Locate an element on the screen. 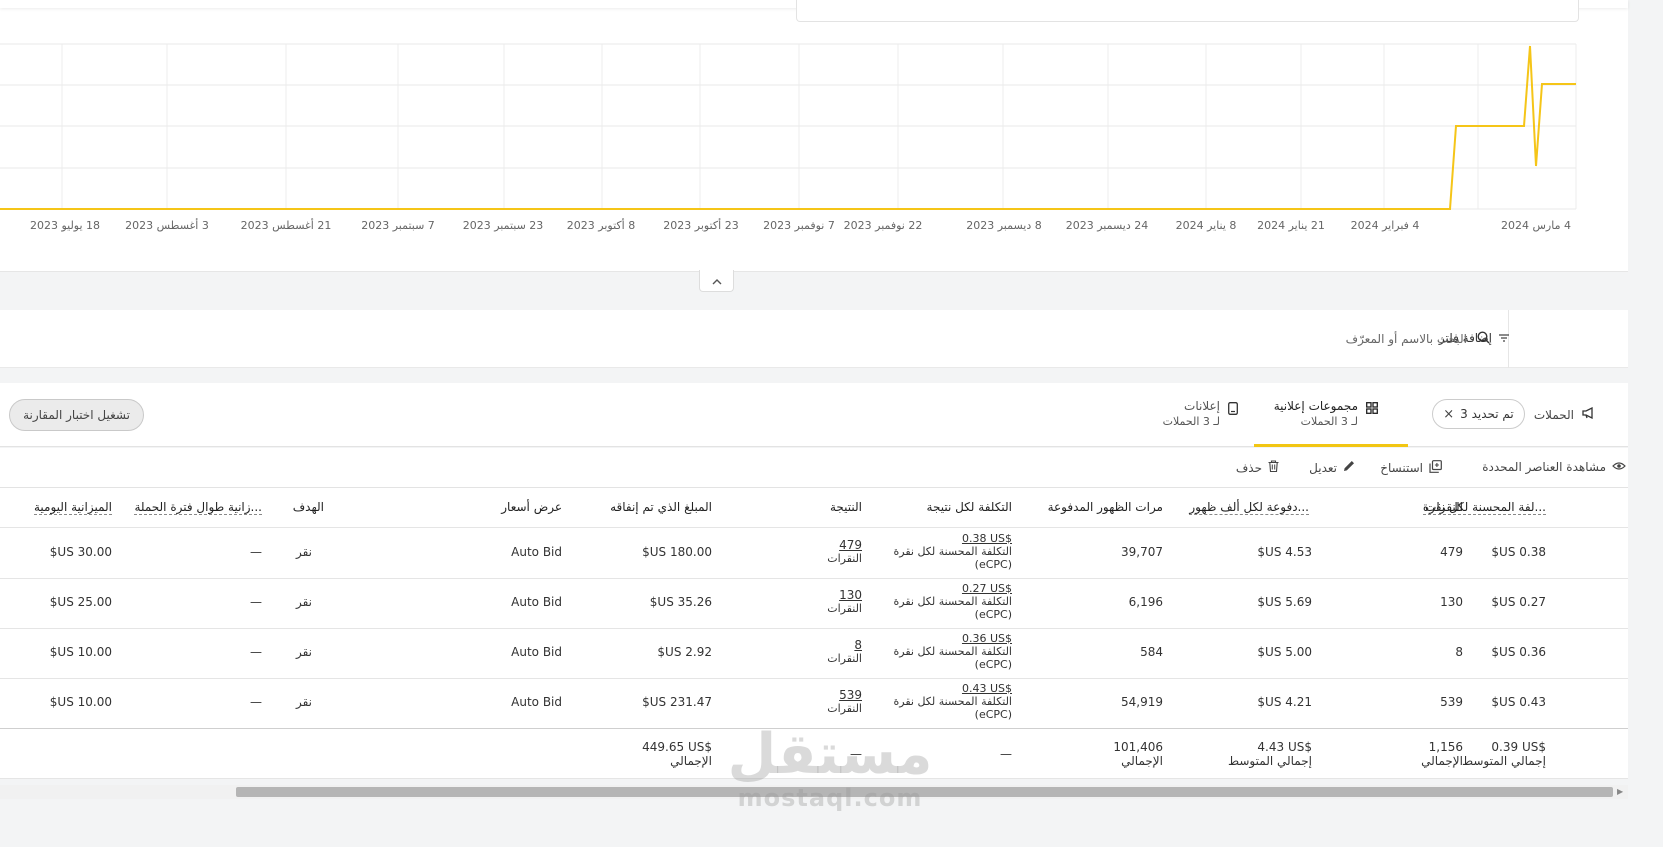 This screenshot has width=1663, height=847. tab-ads: إعلانات لـ 3 الحملات is located at coordinates (1198, 415).